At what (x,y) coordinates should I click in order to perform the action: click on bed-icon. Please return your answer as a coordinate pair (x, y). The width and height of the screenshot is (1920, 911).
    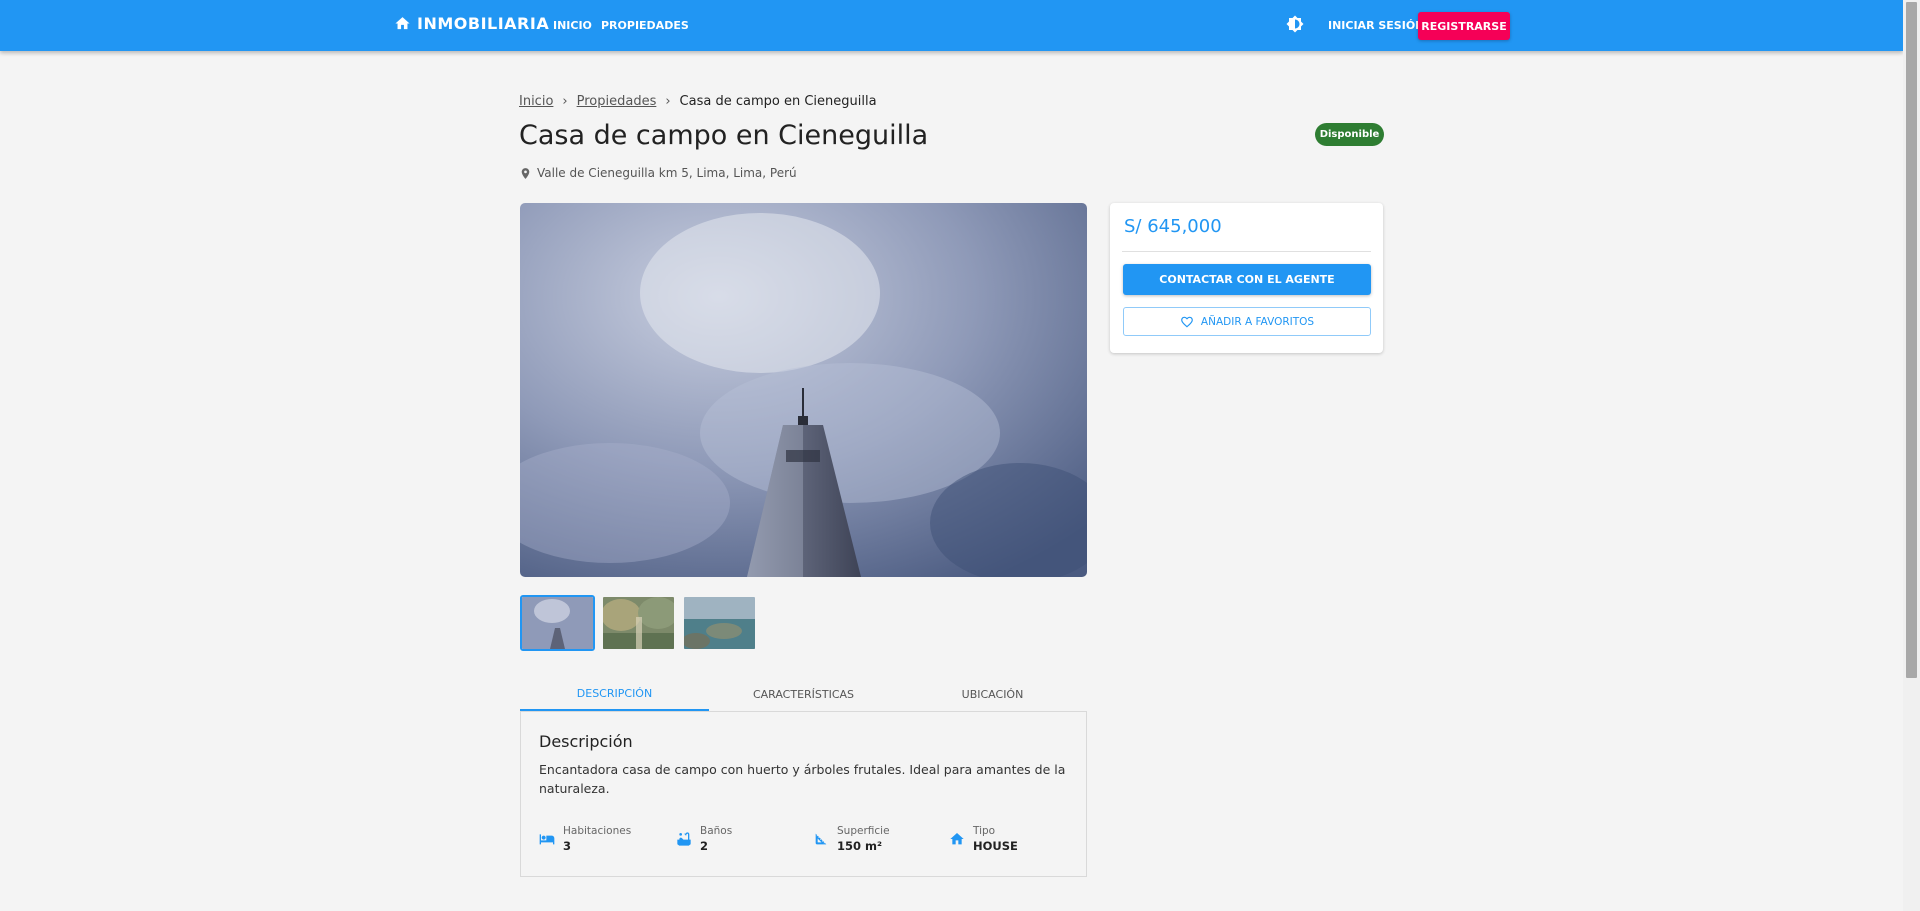
    Looking at the image, I should click on (547, 839).